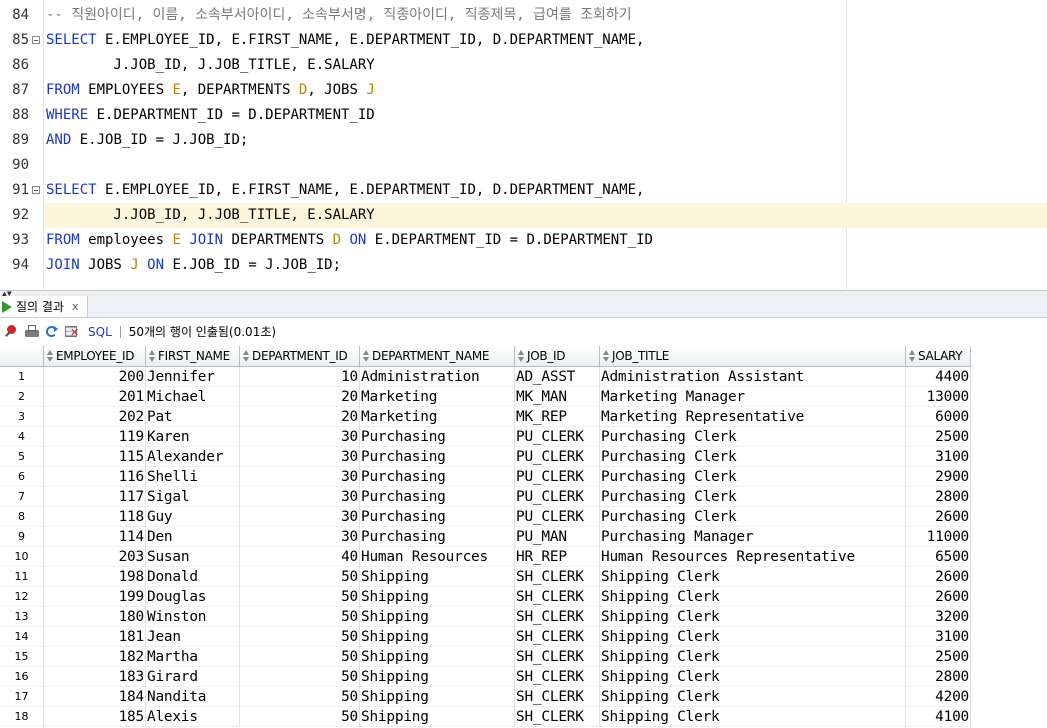 This screenshot has height=728, width=1047. Describe the element at coordinates (72, 332) in the screenshot. I see `clear-grid-icon` at that location.